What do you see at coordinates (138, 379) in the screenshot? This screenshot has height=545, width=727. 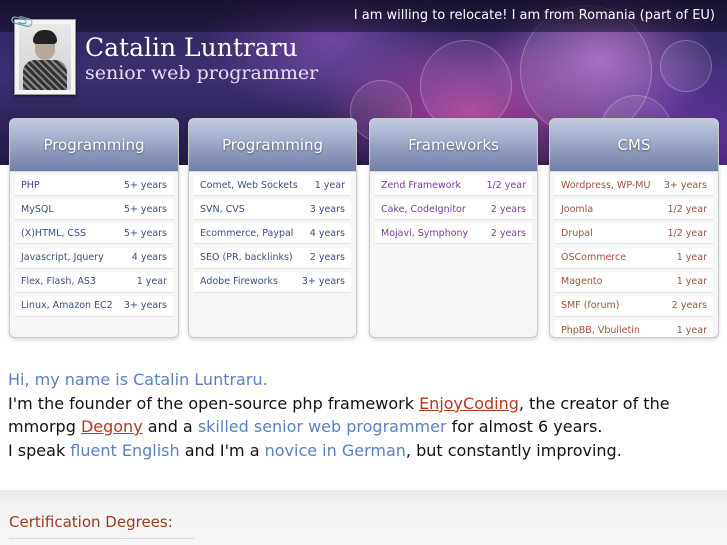 I see `intro-greeting: Hi, my name is Catalin Luntraru.` at bounding box center [138, 379].